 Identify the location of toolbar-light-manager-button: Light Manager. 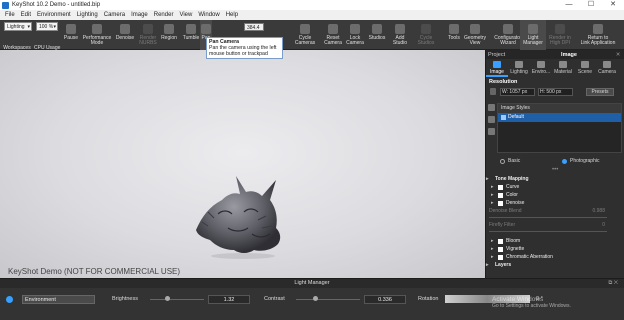
(533, 35).